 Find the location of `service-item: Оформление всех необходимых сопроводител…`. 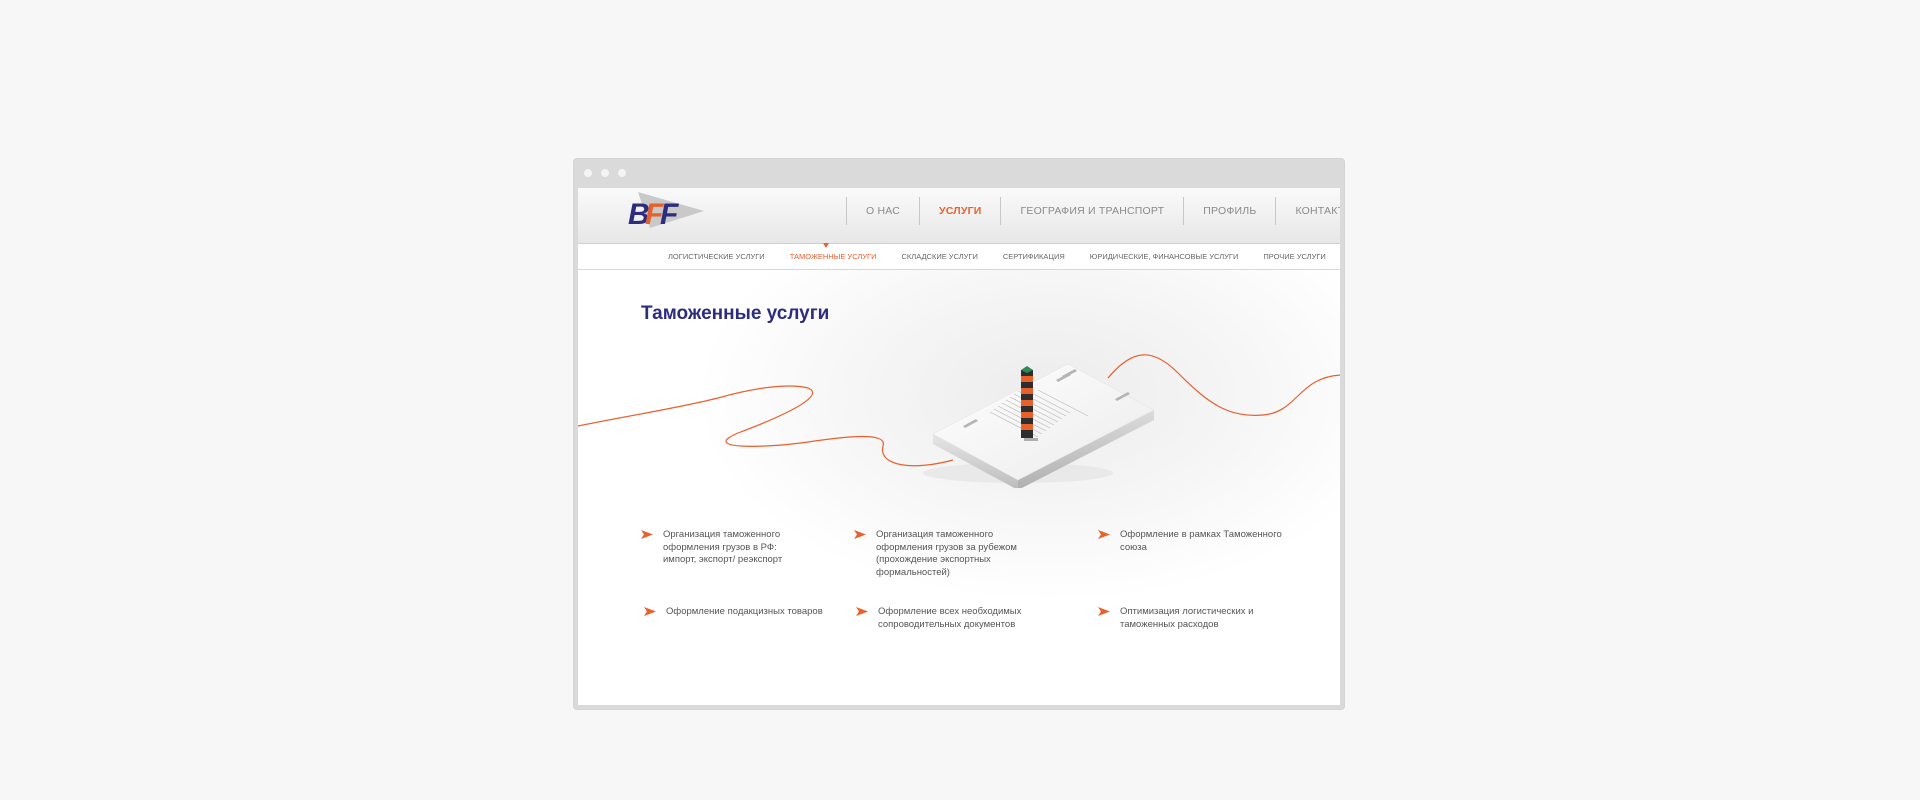

service-item: Оформление всех необходимых сопроводител… is located at coordinates (943, 618).